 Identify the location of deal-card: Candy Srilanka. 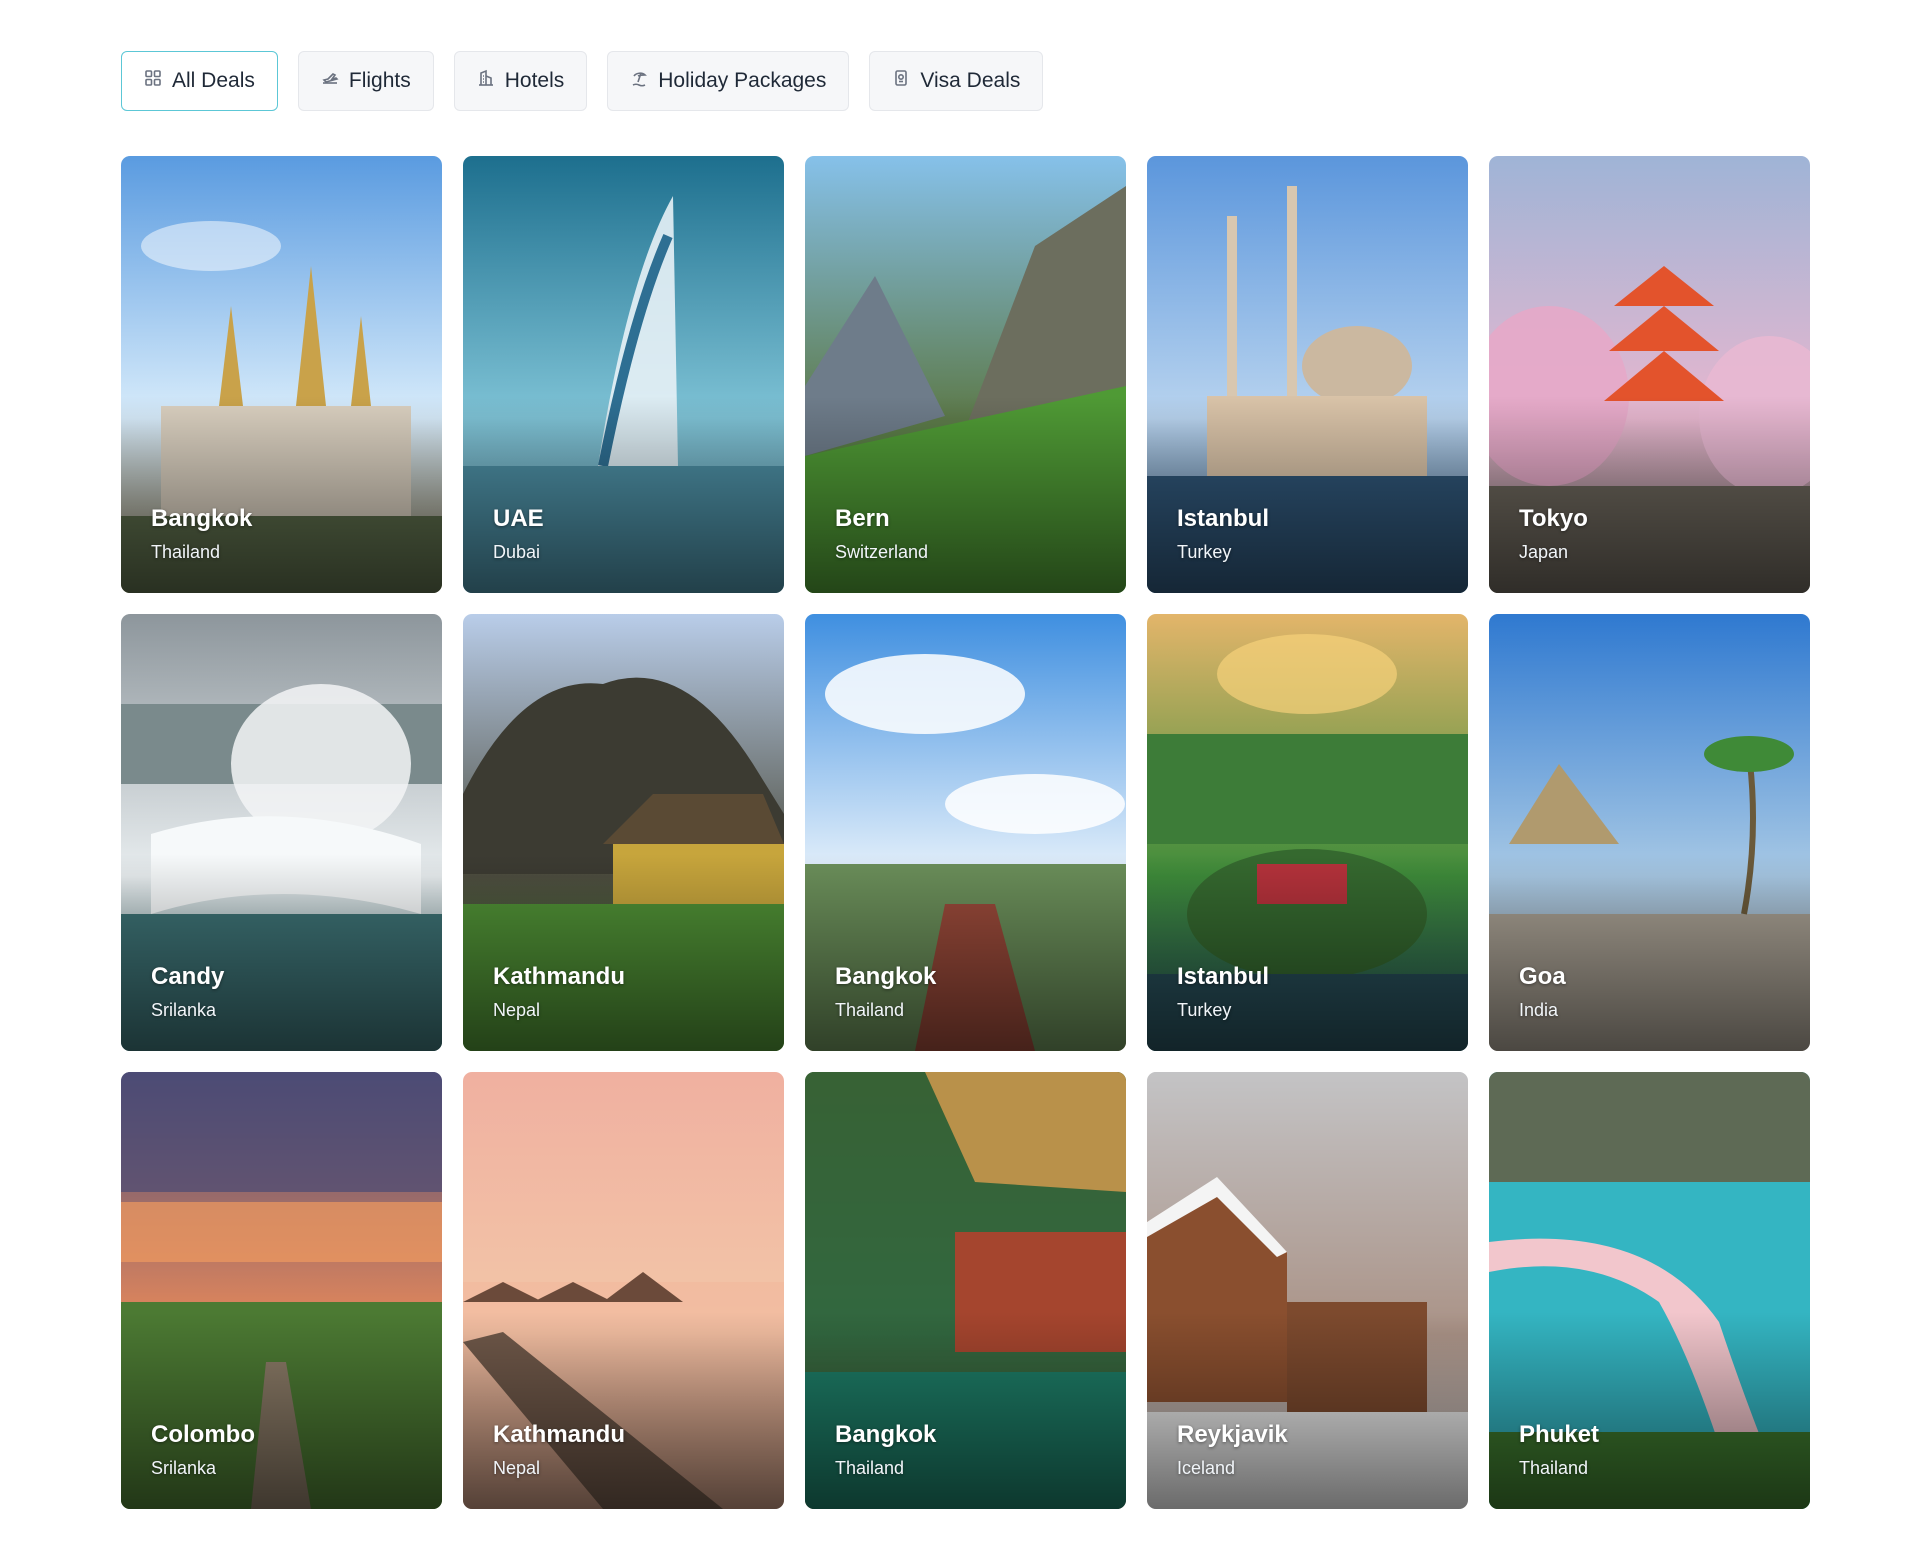
(281, 832).